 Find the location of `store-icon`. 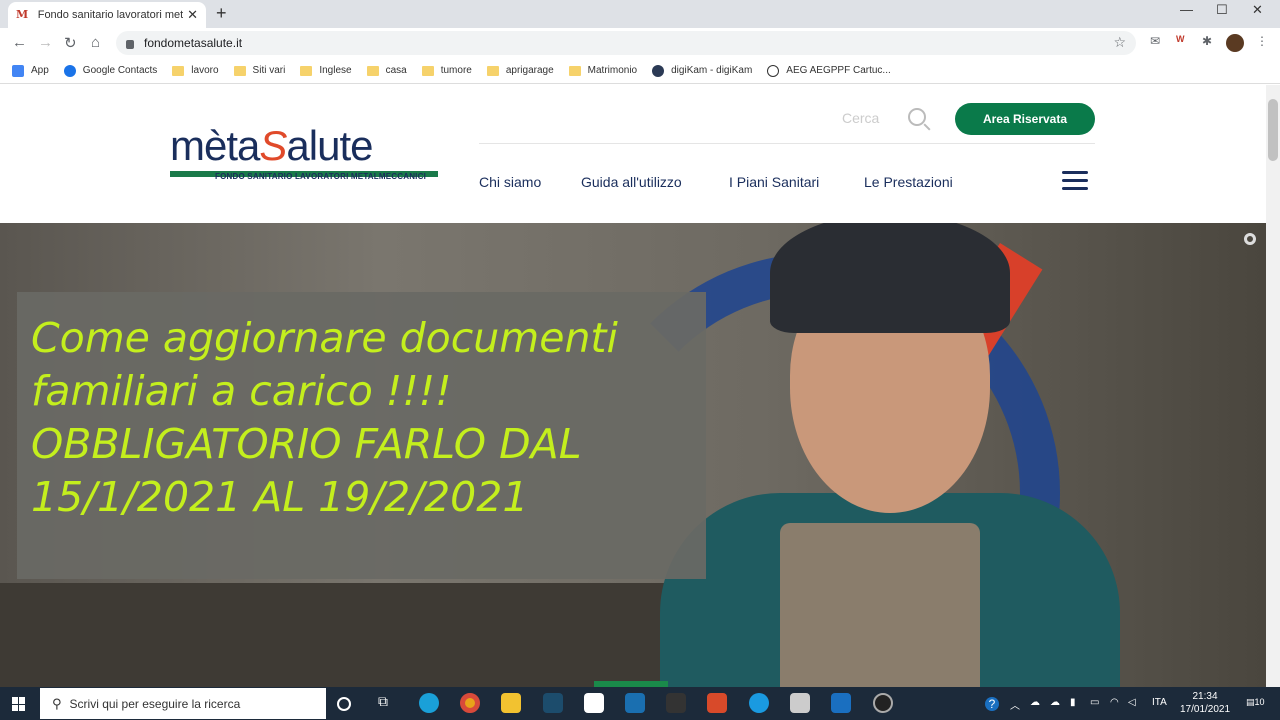

store-icon is located at coordinates (676, 703).